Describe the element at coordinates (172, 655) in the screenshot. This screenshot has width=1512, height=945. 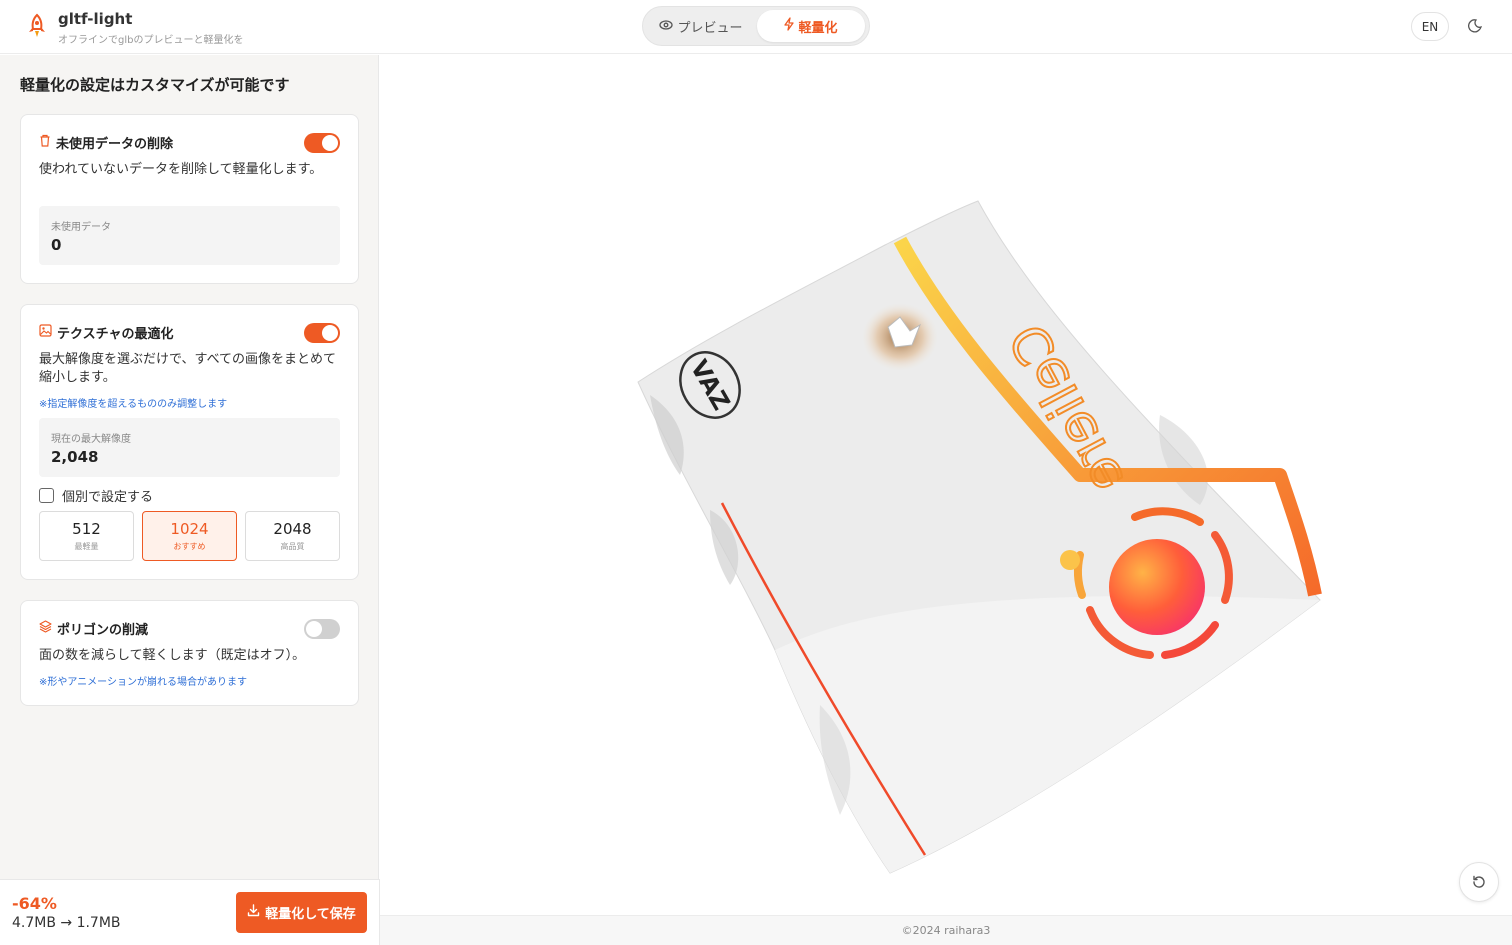
I see `card-polygon-description: 面の数を減らして軽くします（既定はオフ）。` at that location.